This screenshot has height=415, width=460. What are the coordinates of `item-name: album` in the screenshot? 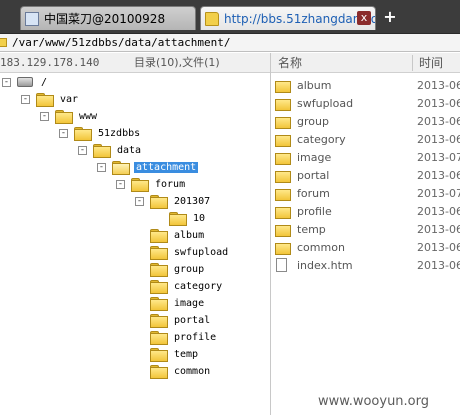 It's located at (314, 85).